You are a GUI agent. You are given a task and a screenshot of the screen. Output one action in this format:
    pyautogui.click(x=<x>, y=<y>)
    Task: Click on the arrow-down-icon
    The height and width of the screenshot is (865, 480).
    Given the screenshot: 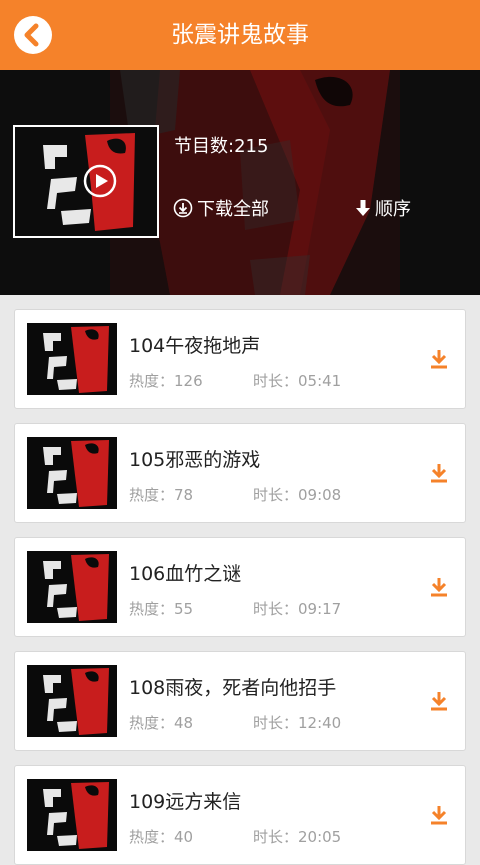 What is the action you would take?
    pyautogui.click(x=363, y=208)
    